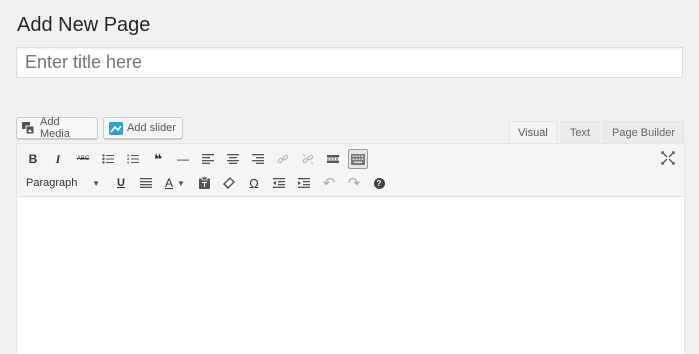 The image size is (699, 354). I want to click on fullscreen-icon, so click(668, 158).